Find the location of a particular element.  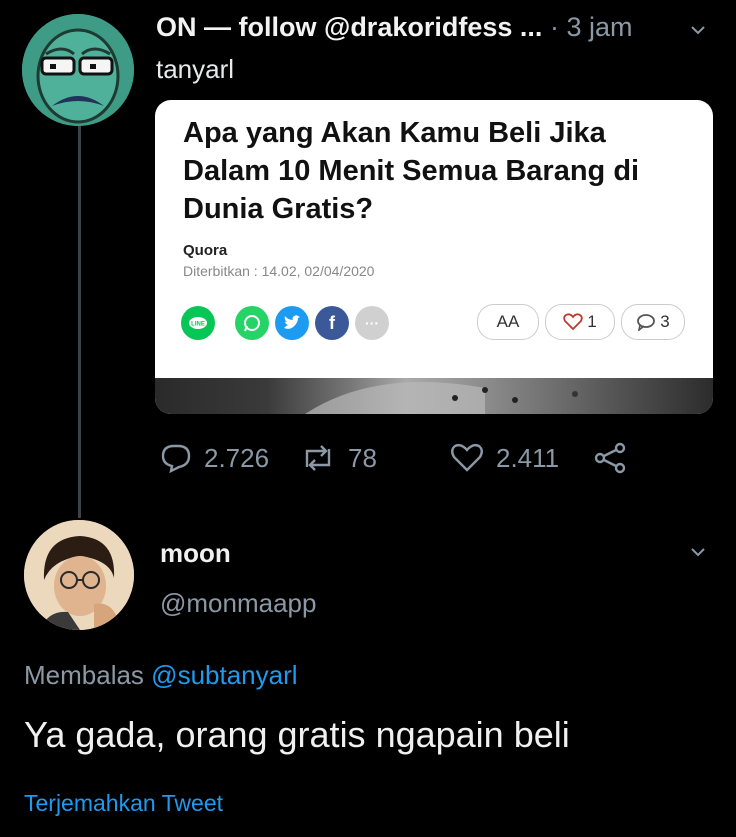

svg-text: LINE is located at coordinates (198, 325).